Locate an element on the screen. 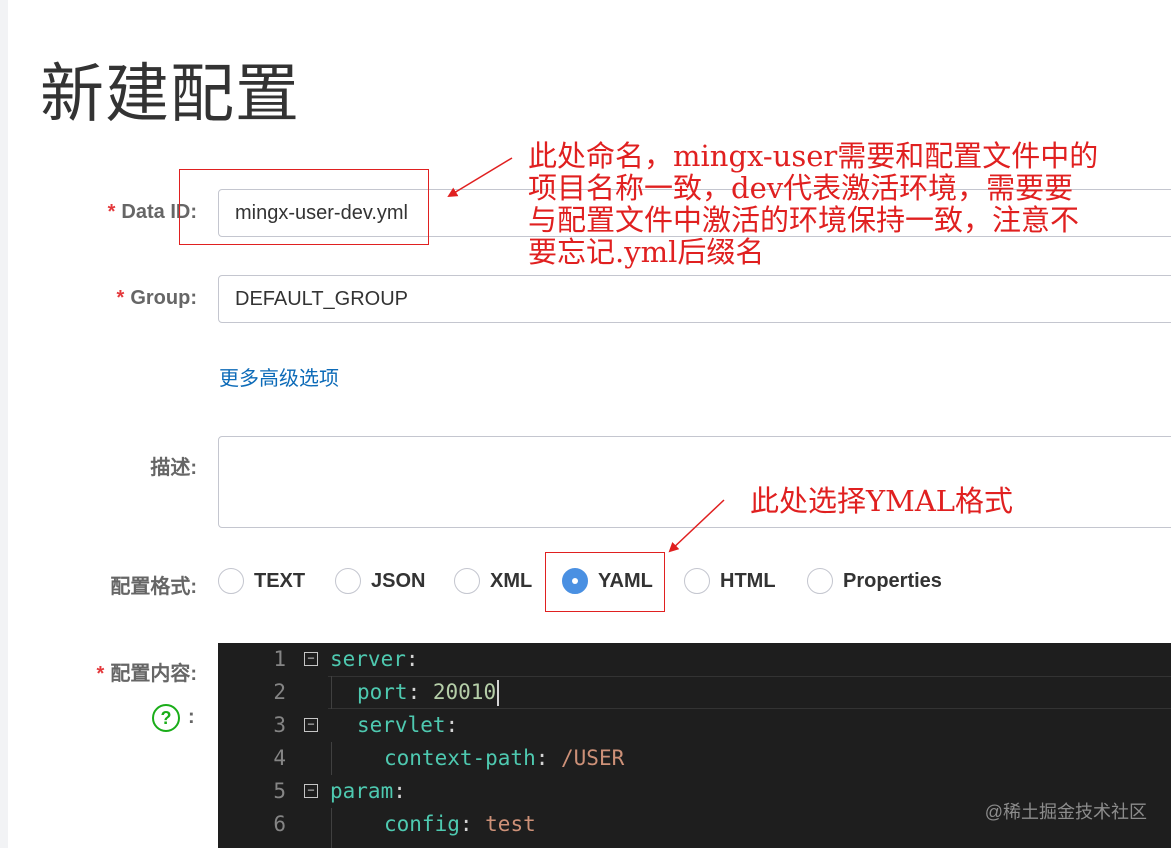  arrow-to-data-id is located at coordinates (480, 177).